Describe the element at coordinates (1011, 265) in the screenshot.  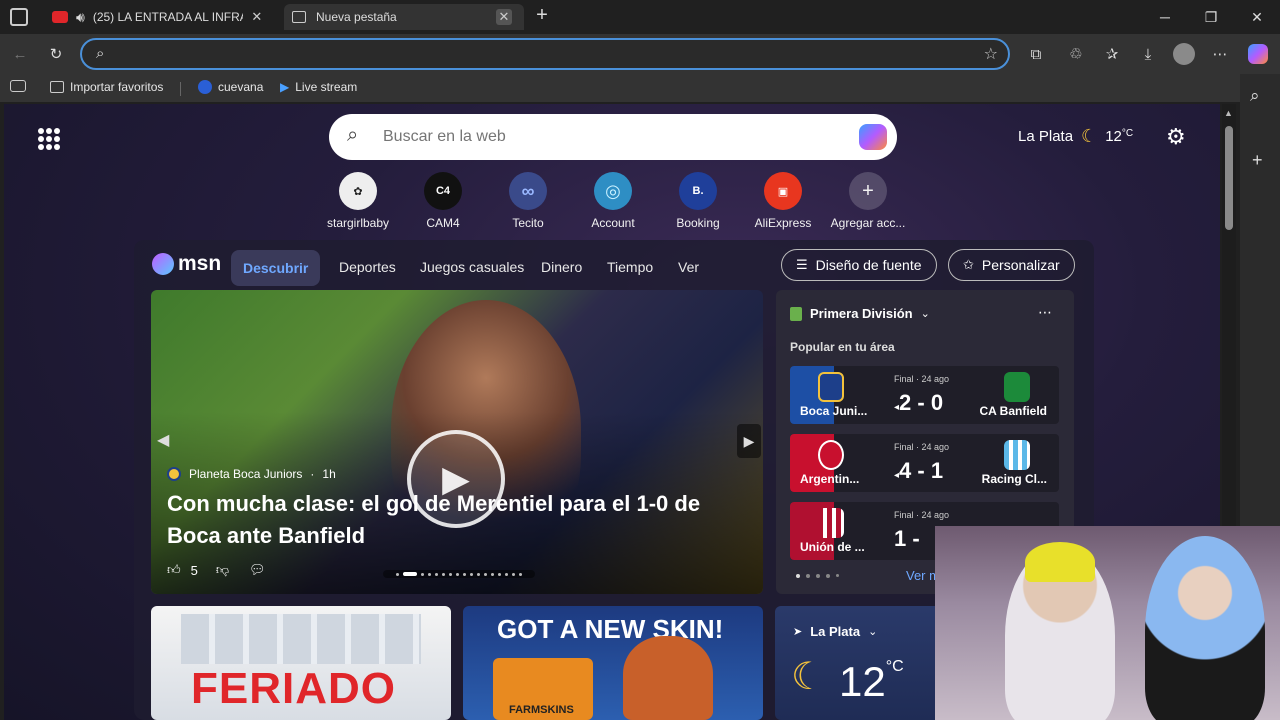
I see `personalize-button: ✩ Personalizar` at that location.